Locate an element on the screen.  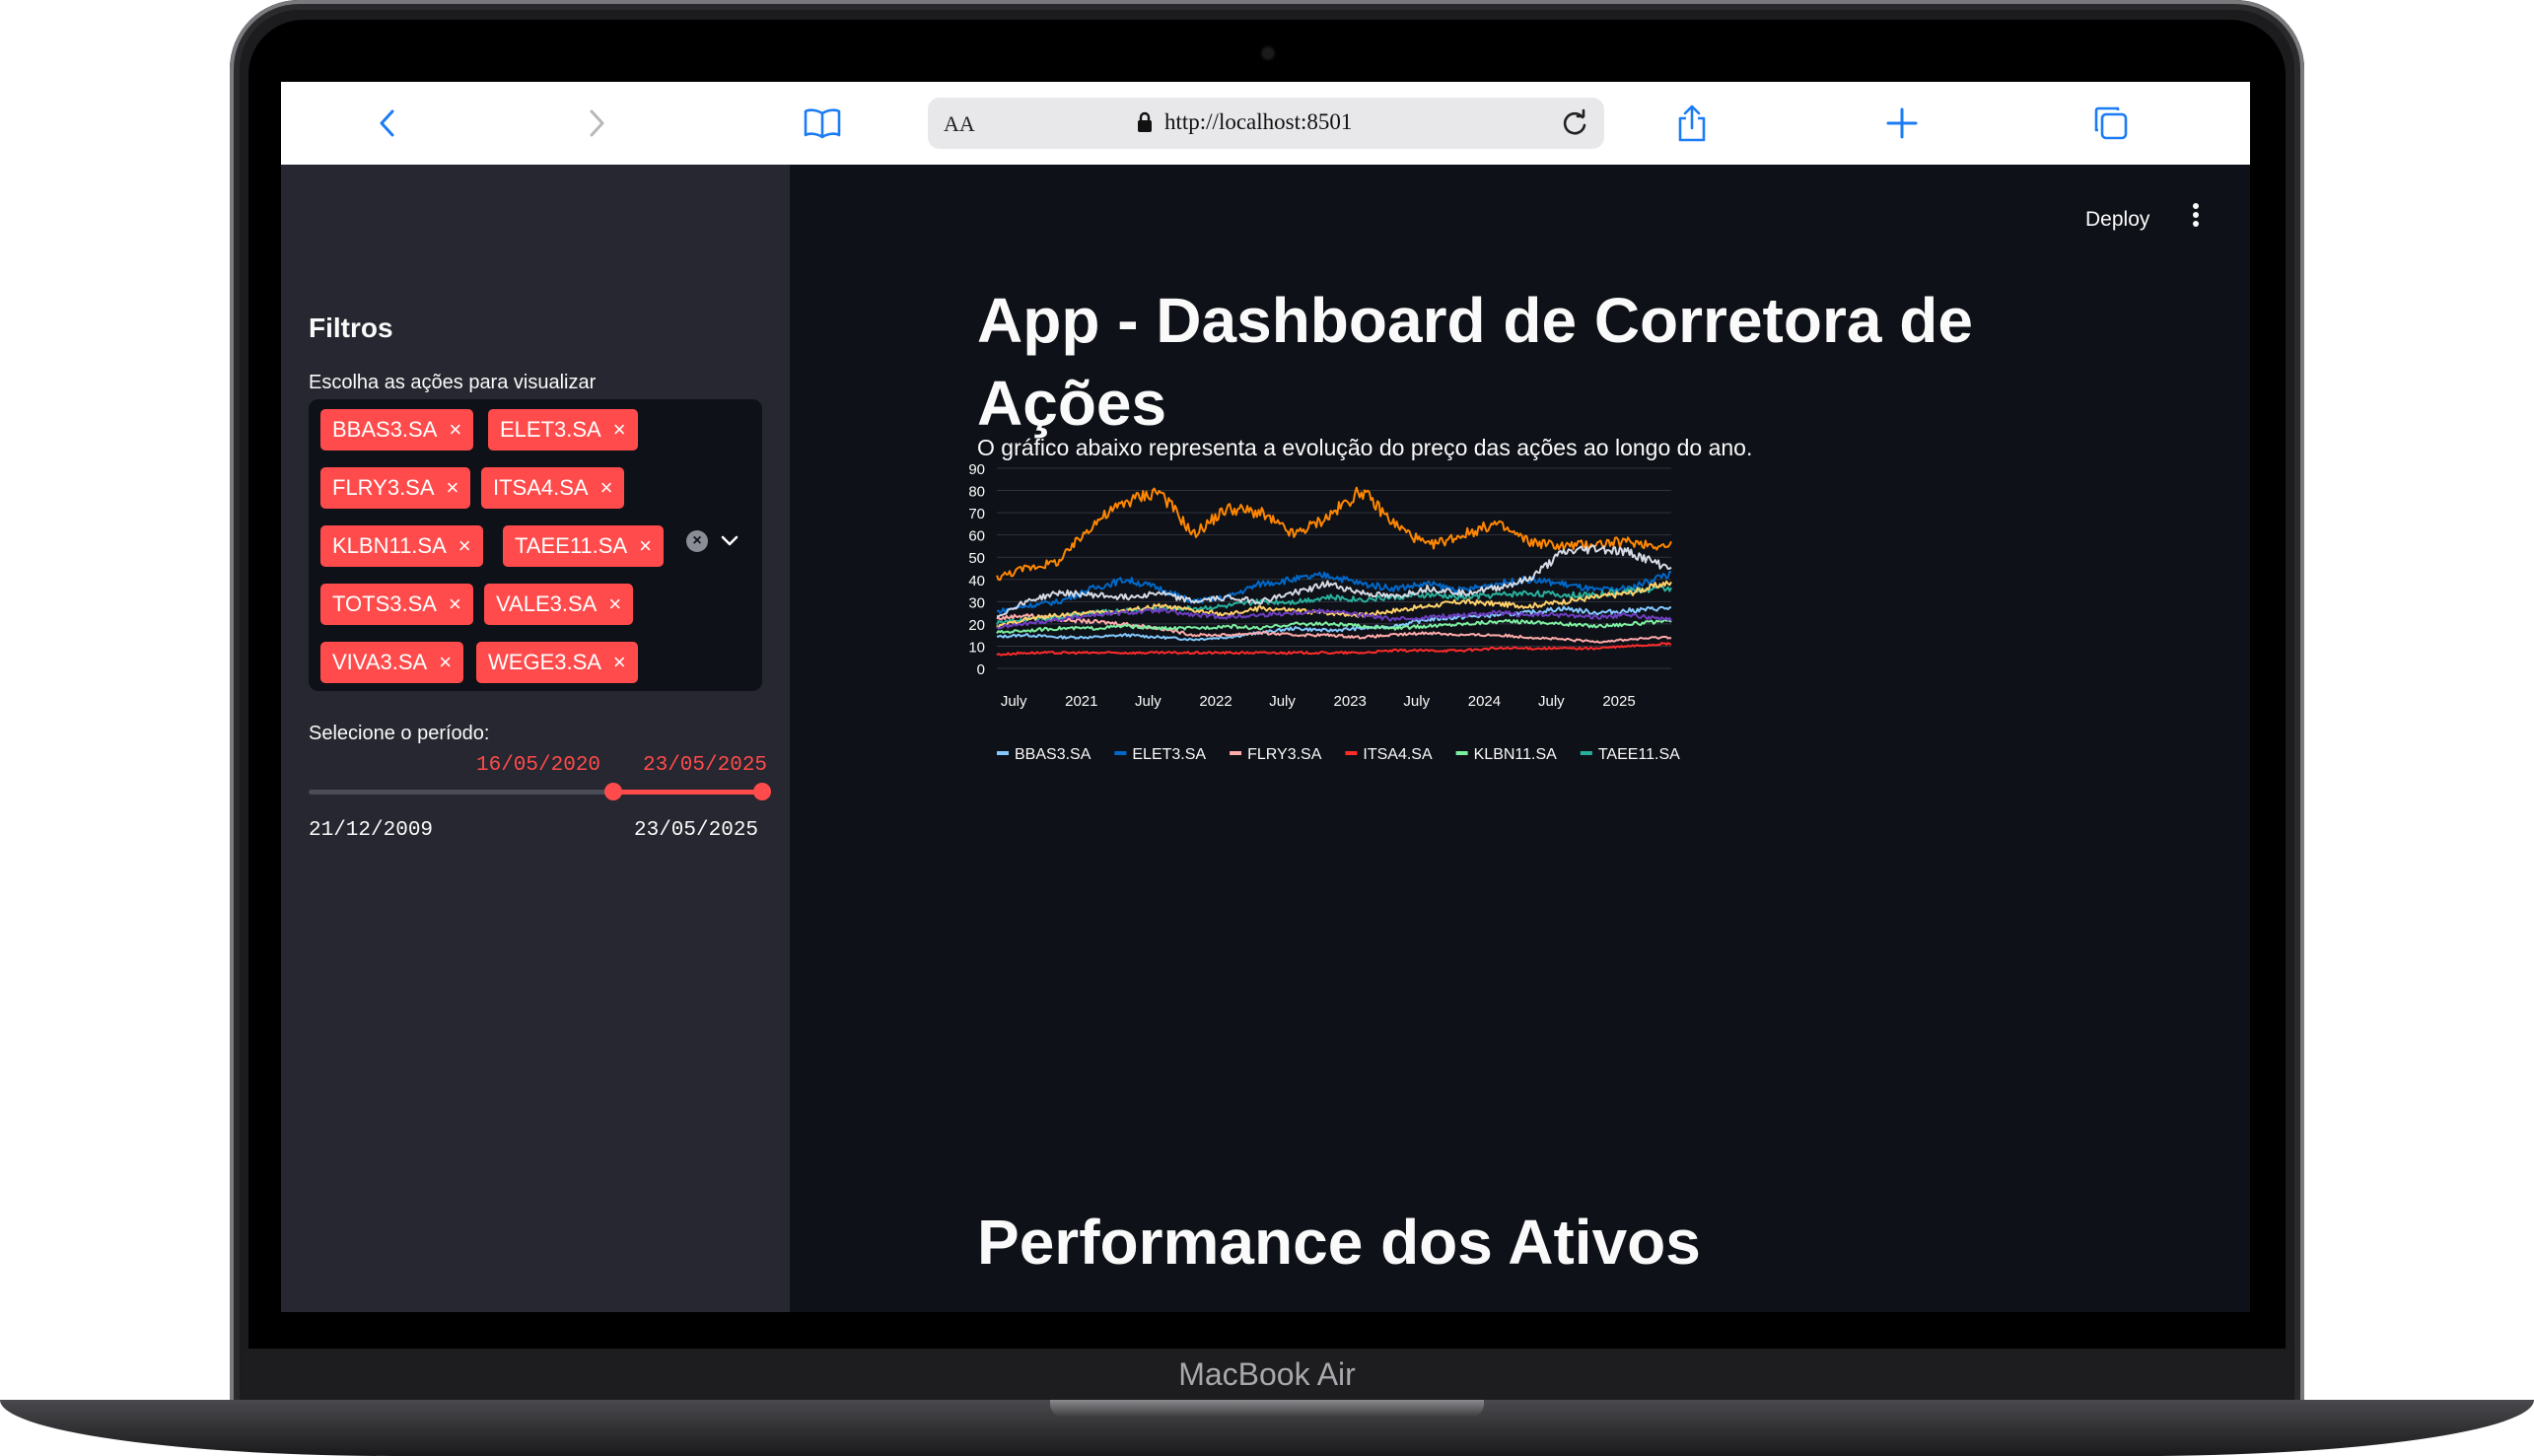
bookmarks-button is located at coordinates (823, 123).